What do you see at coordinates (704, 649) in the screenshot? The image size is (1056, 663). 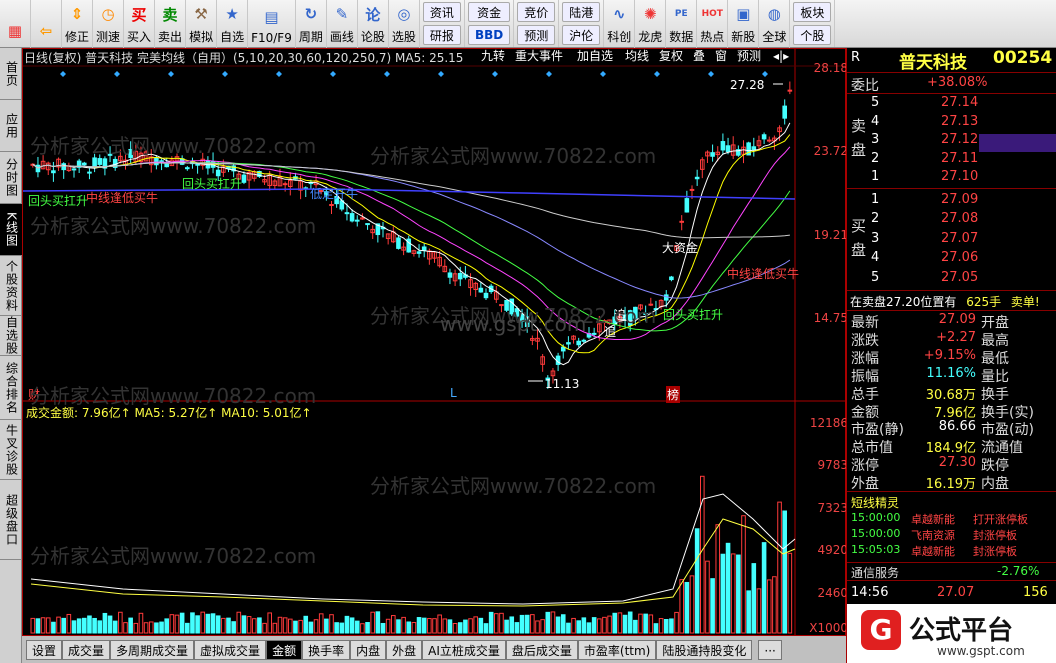 I see `indicator-tab-11: 陆股通持股变化` at bounding box center [704, 649].